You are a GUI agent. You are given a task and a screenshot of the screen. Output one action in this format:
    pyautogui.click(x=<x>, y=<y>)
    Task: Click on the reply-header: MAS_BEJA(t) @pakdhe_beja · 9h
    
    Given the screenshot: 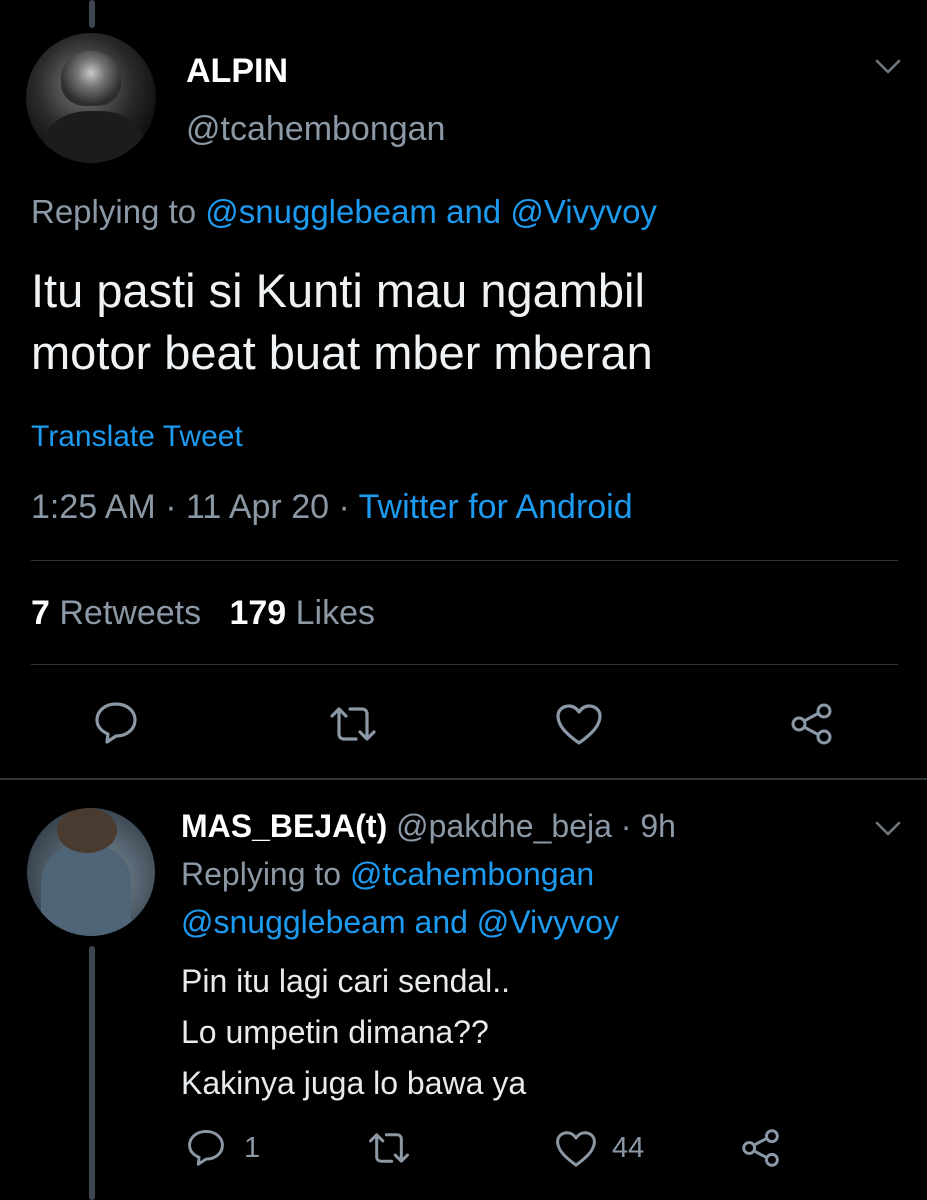 What is the action you would take?
    pyautogui.click(x=428, y=826)
    